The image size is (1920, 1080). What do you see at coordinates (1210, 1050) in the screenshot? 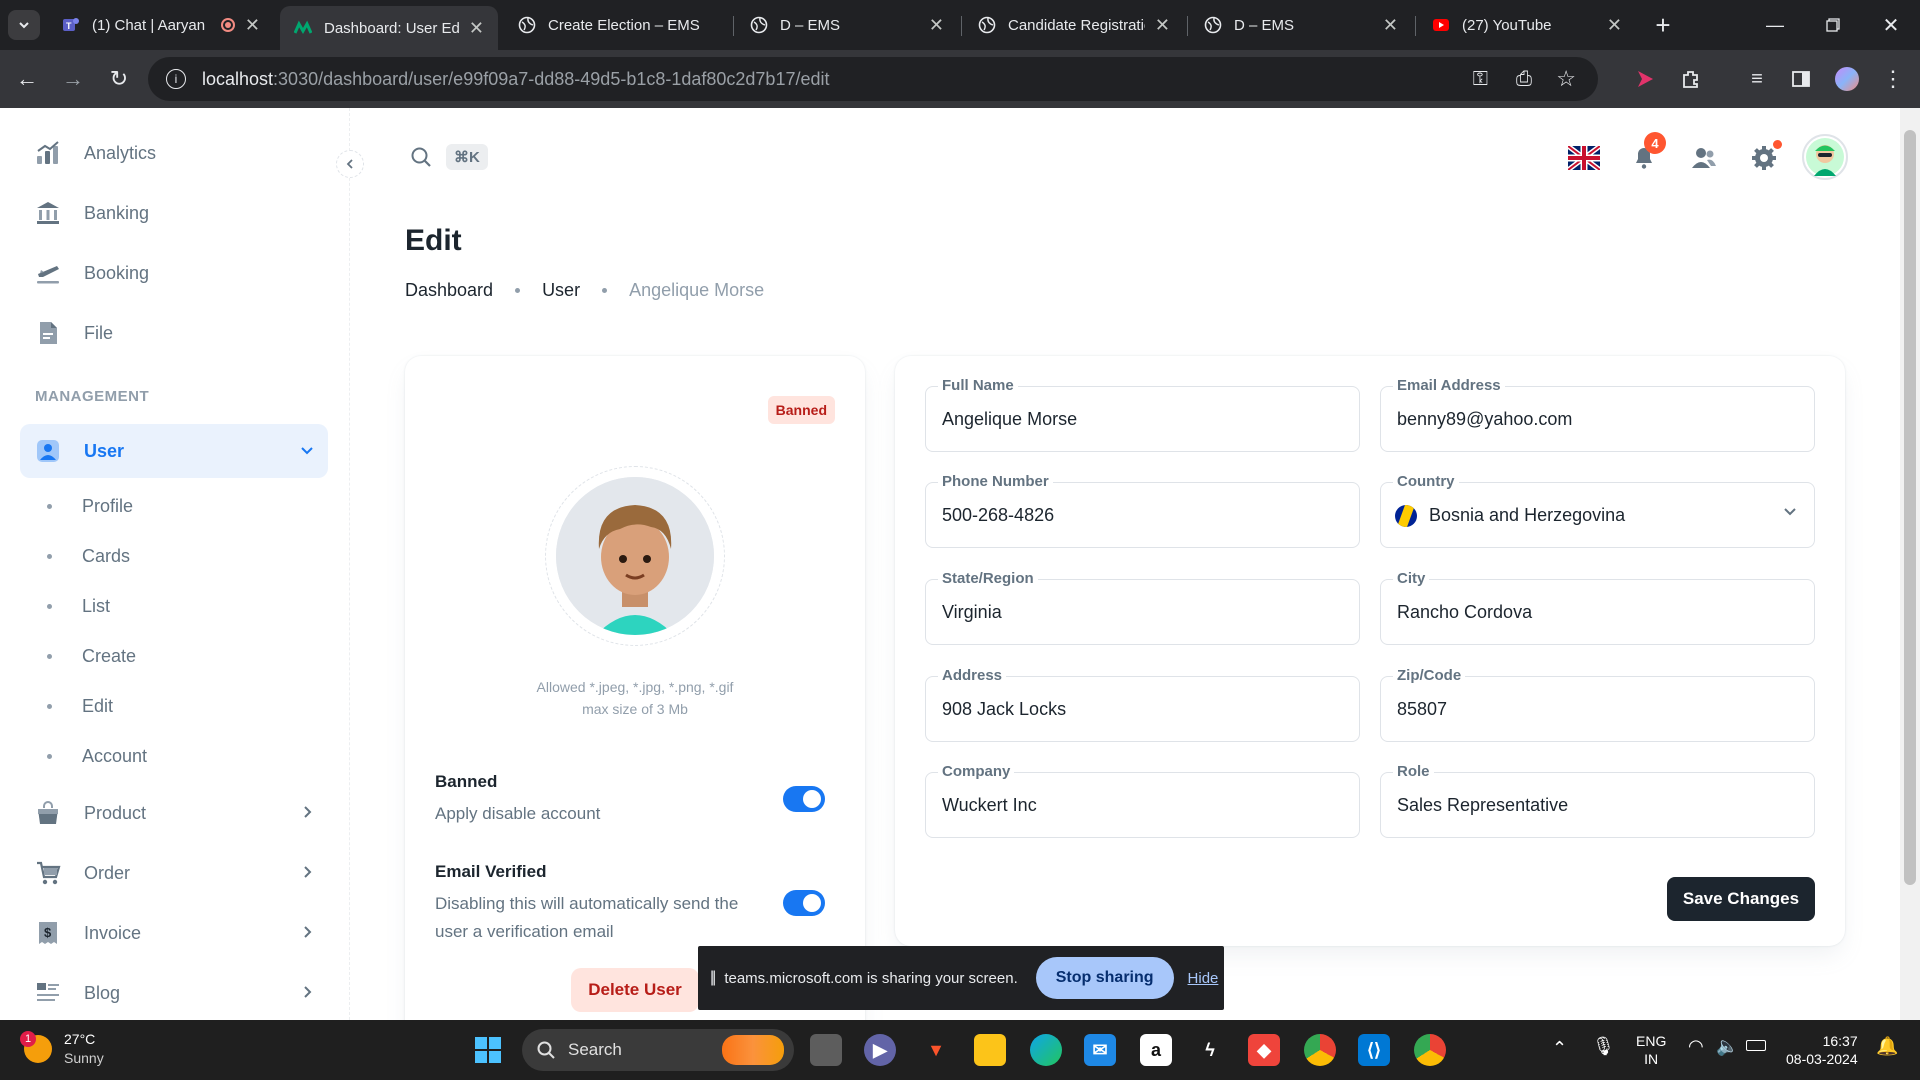
I see `thunder-app-icon: ϟ` at bounding box center [1210, 1050].